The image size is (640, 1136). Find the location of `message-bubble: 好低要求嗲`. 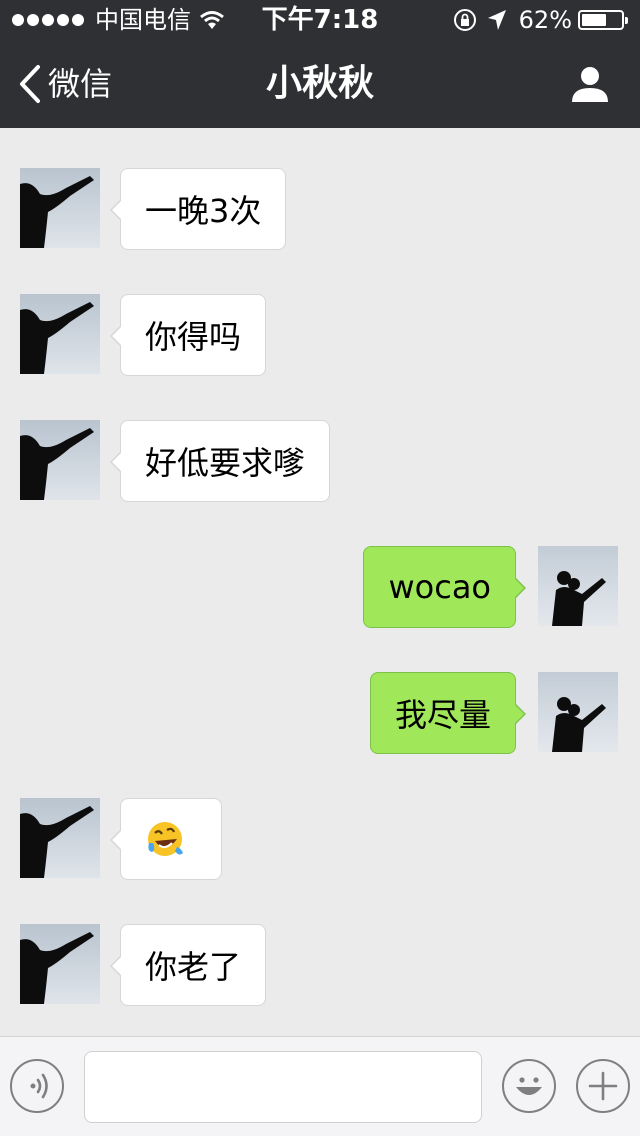

message-bubble: 好低要求嗲 is located at coordinates (220, 461).